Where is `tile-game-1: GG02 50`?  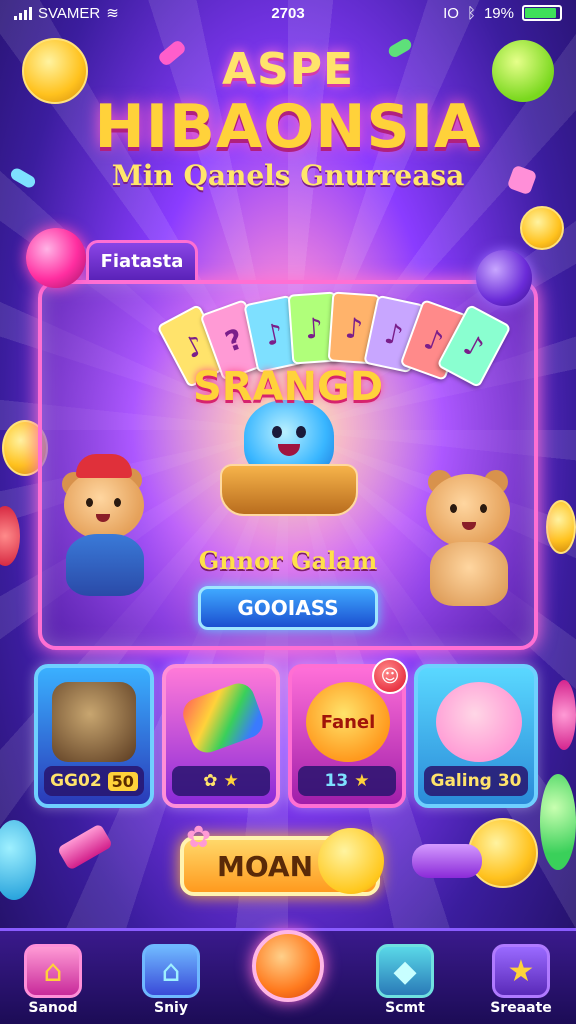
tile-game-1: GG02 50 is located at coordinates (94, 736).